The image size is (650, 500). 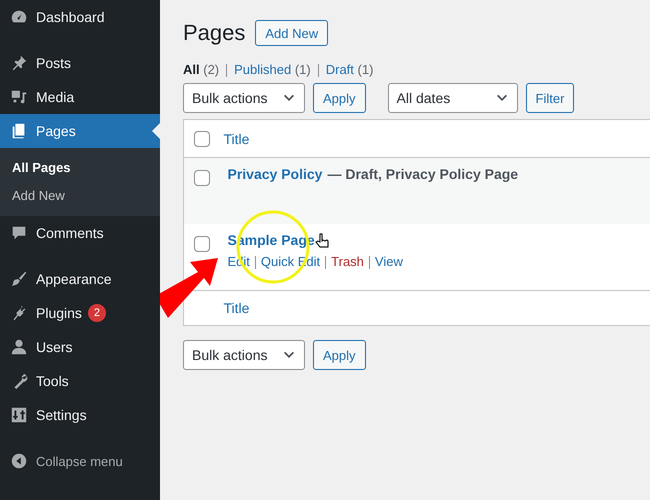 What do you see at coordinates (80, 17) in the screenshot?
I see `menu-item: Dashboard` at bounding box center [80, 17].